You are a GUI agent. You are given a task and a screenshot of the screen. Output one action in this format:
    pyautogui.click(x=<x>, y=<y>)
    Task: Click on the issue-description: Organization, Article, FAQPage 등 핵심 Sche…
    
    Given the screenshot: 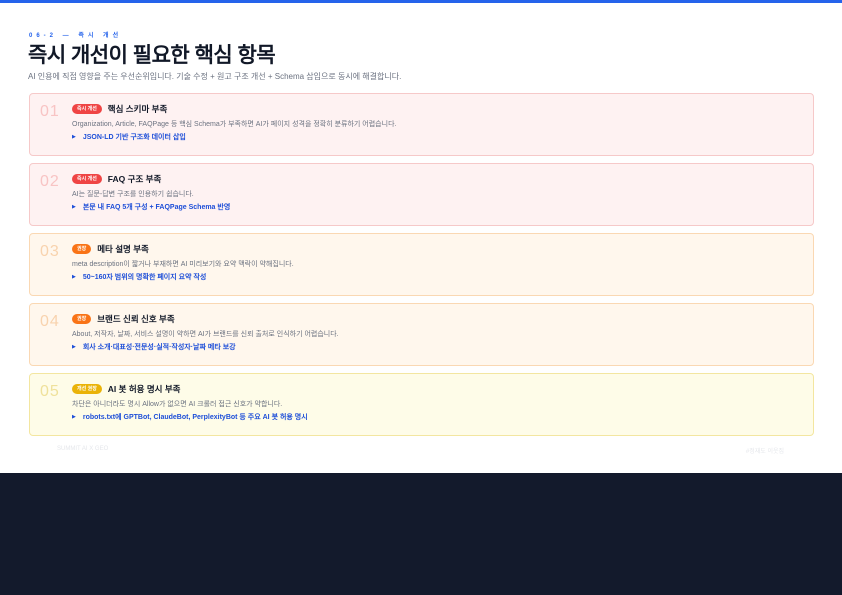 What is the action you would take?
    pyautogui.click(x=234, y=124)
    